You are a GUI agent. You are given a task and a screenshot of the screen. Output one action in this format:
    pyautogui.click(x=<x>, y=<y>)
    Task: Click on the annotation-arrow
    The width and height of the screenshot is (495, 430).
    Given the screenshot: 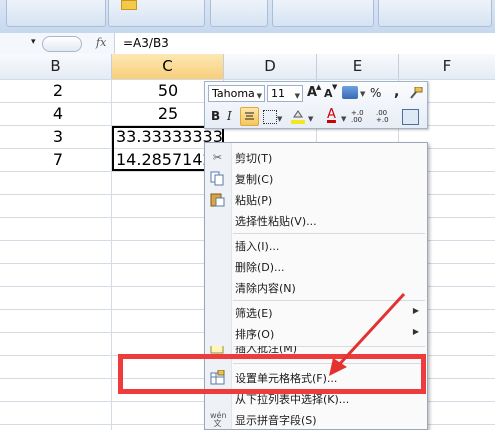 What is the action you would take?
    pyautogui.click(x=367, y=334)
    